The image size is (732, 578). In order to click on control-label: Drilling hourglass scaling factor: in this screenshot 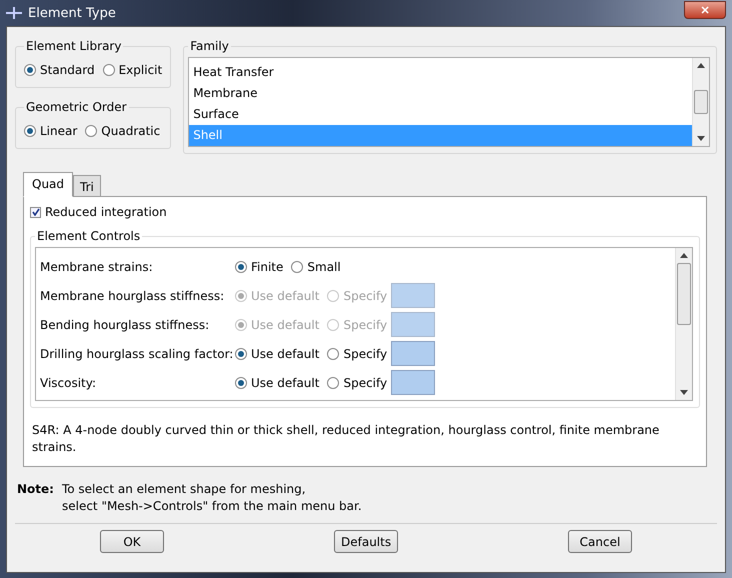, I will do `click(137, 353)`.